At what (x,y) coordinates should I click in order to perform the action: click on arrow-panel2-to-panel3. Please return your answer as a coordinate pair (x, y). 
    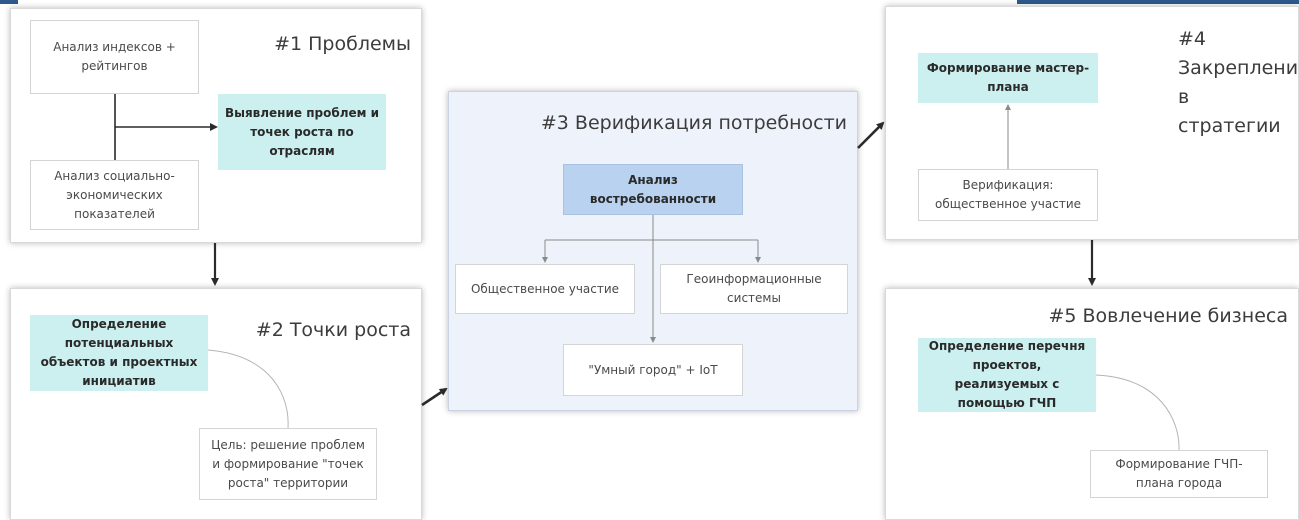
    Looking at the image, I should click on (434, 397).